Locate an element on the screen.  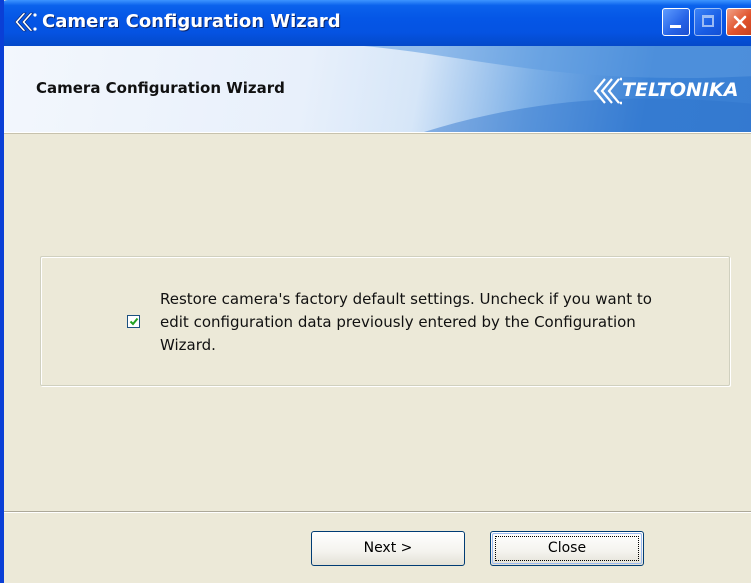
logo-wordmark: TELTONIKA is located at coordinates (680, 90).